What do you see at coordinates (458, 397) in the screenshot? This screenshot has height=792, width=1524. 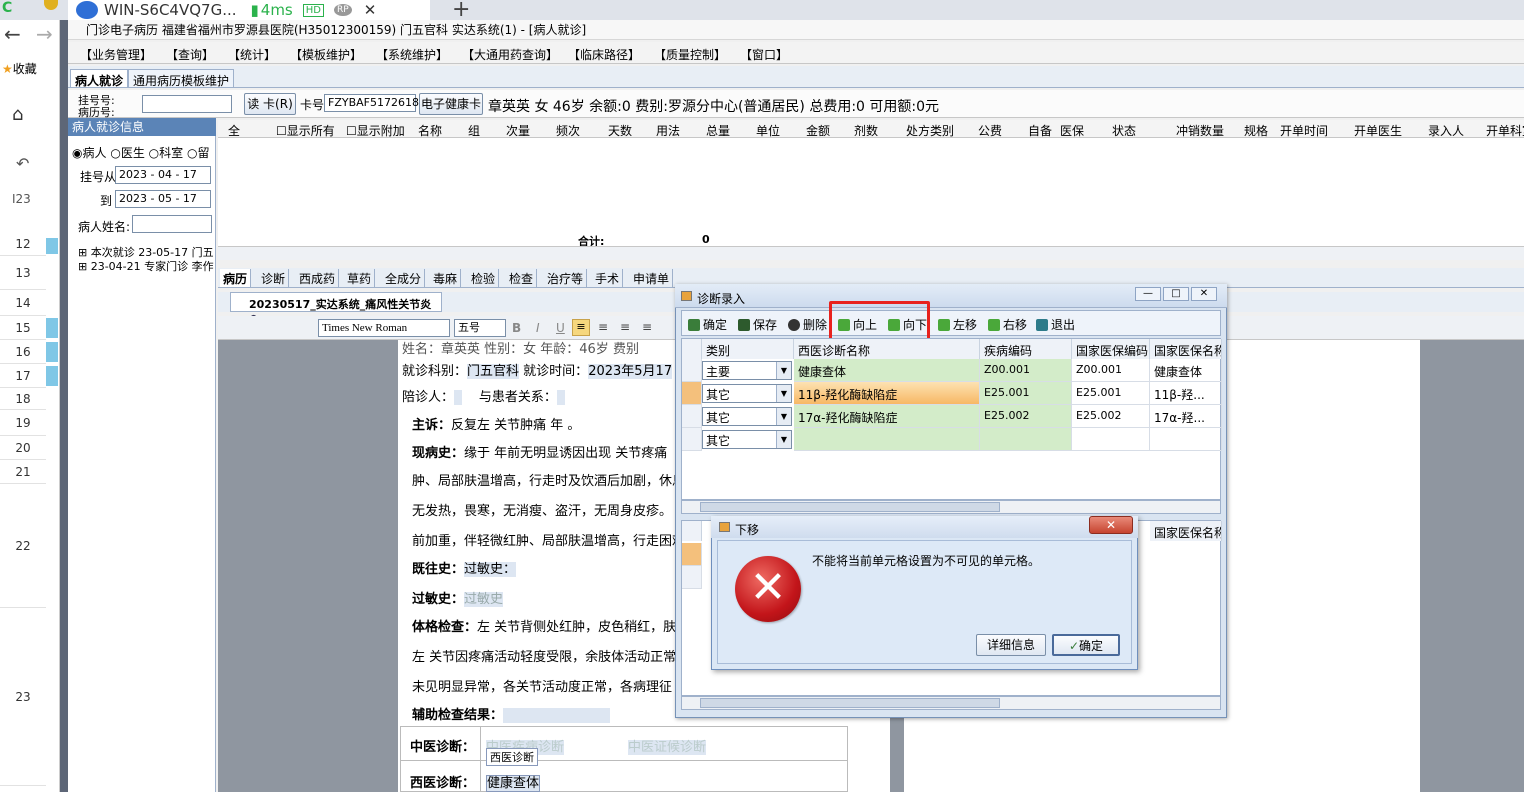 I see `companion-field` at bounding box center [458, 397].